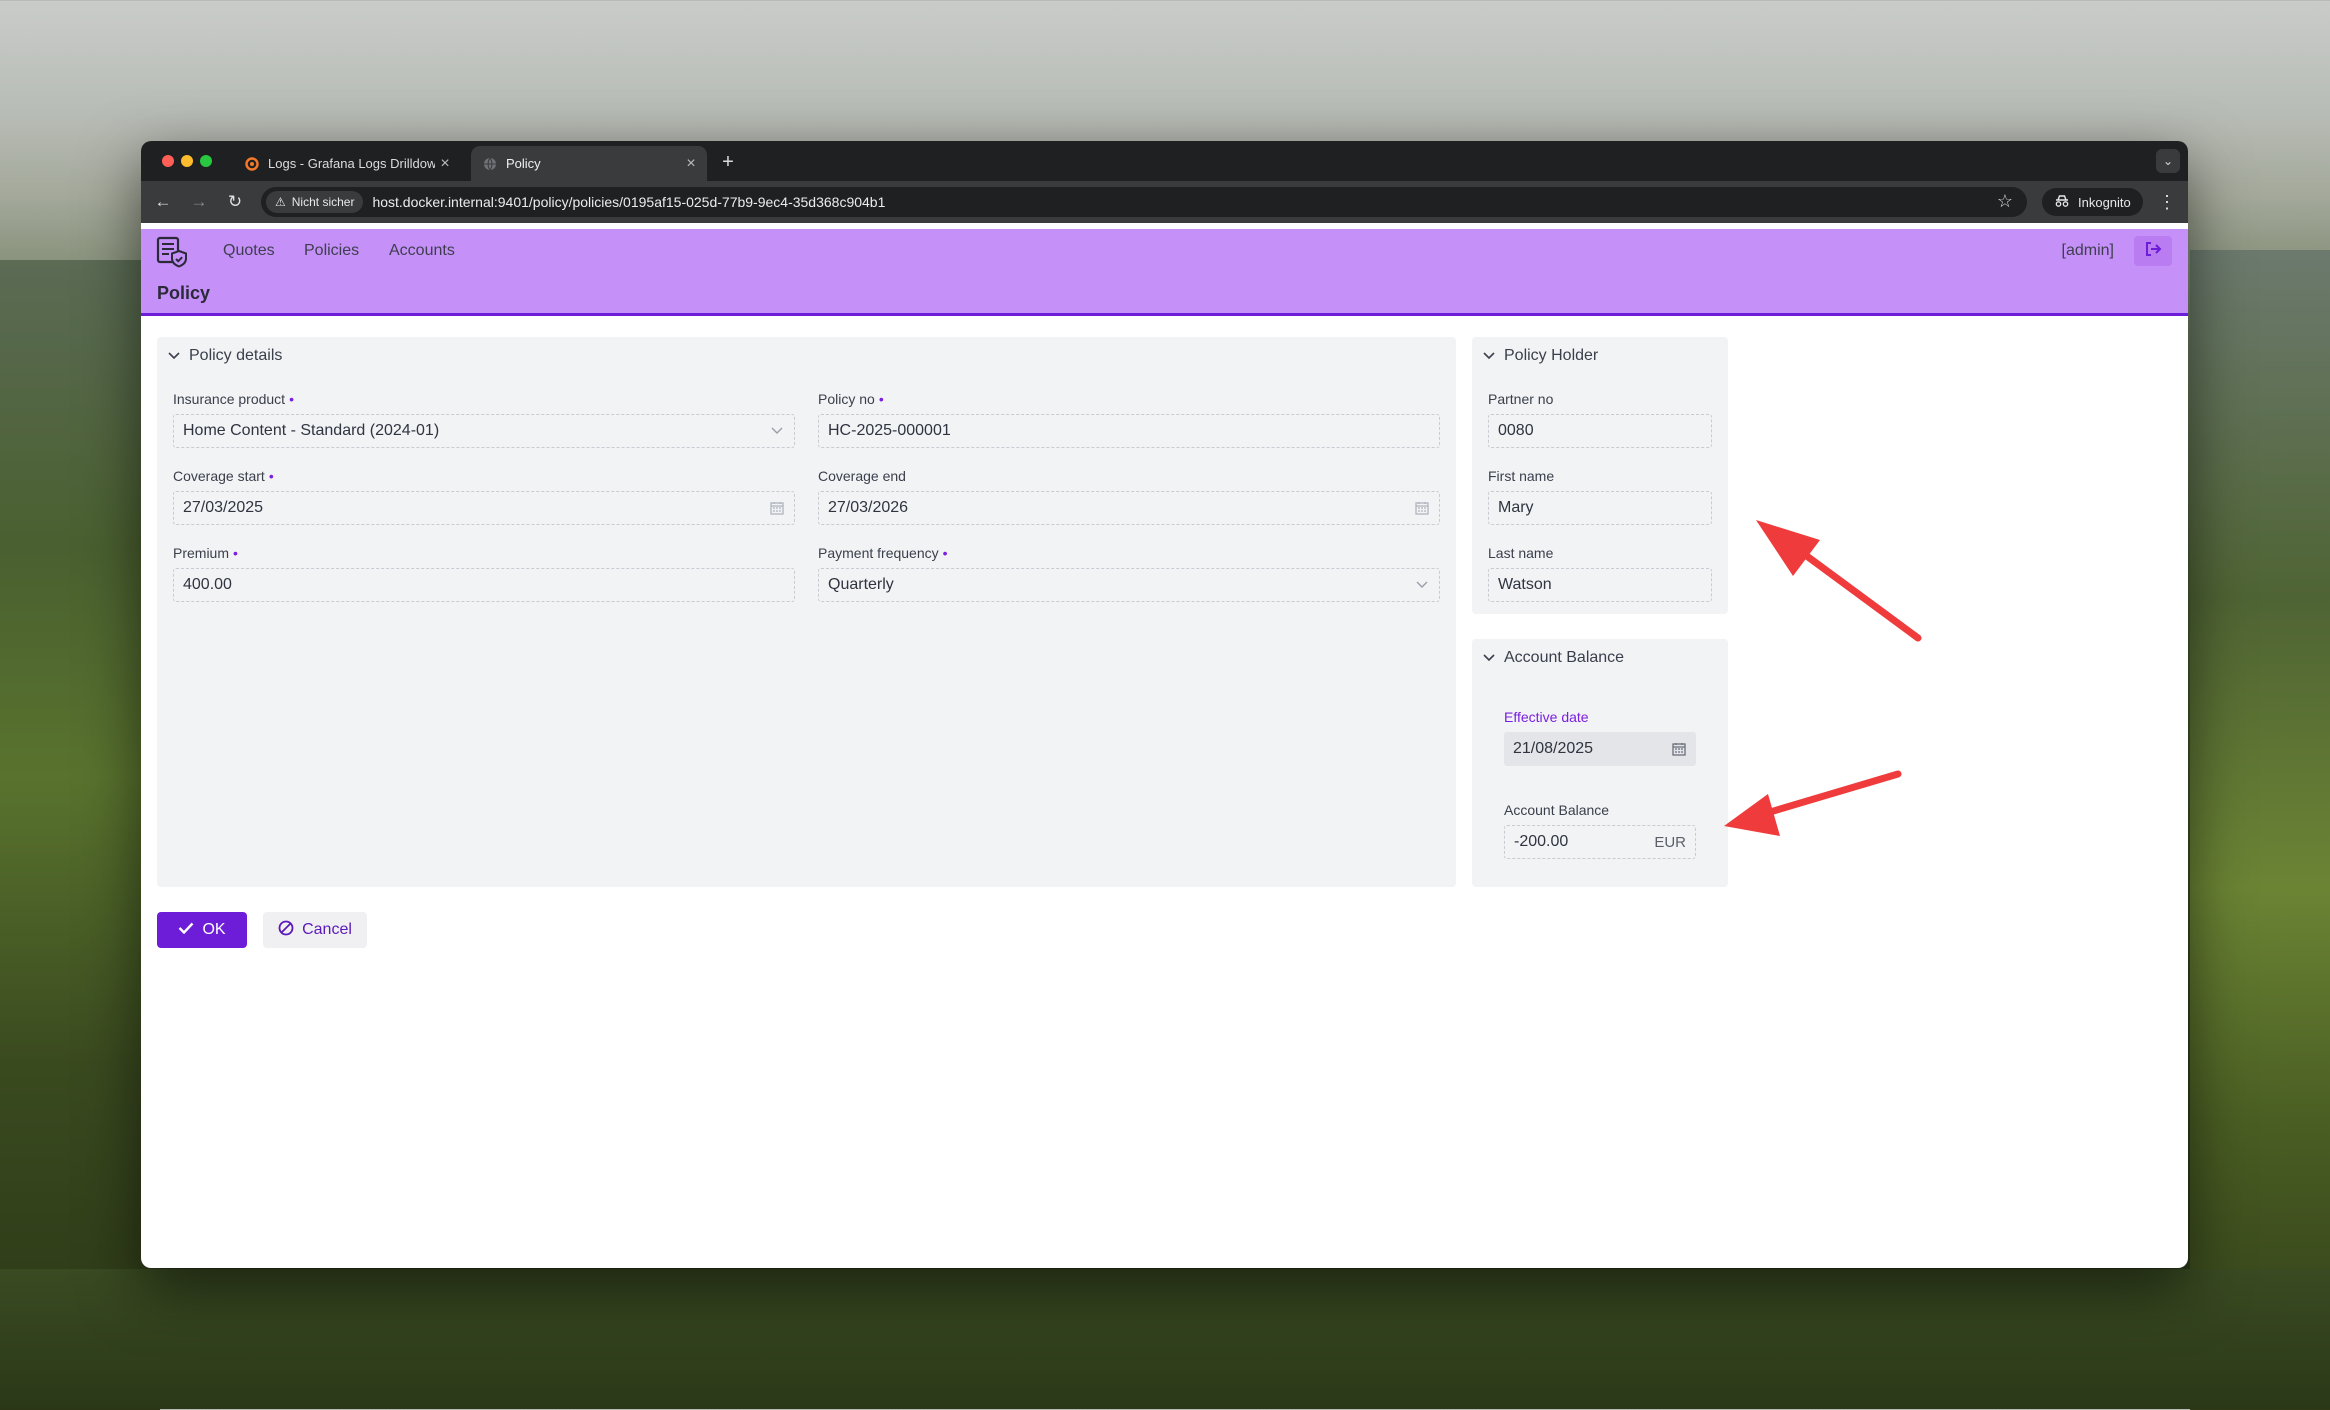 This screenshot has width=2330, height=1410. I want to click on account-balance-input: -200.00 EUR, so click(1600, 842).